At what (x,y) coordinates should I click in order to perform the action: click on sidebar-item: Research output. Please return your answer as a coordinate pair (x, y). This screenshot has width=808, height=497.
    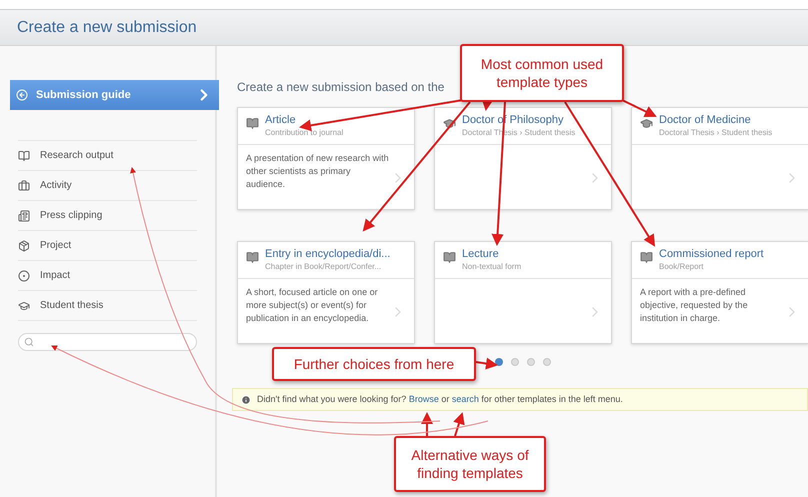
    Looking at the image, I should click on (107, 156).